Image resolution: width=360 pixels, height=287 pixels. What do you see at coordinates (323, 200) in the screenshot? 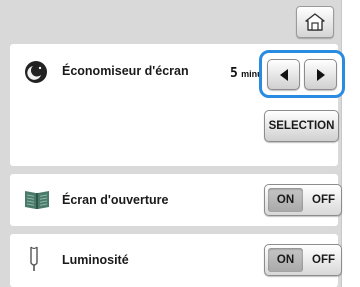
I see `opening-screen-off-option: OFF` at bounding box center [323, 200].